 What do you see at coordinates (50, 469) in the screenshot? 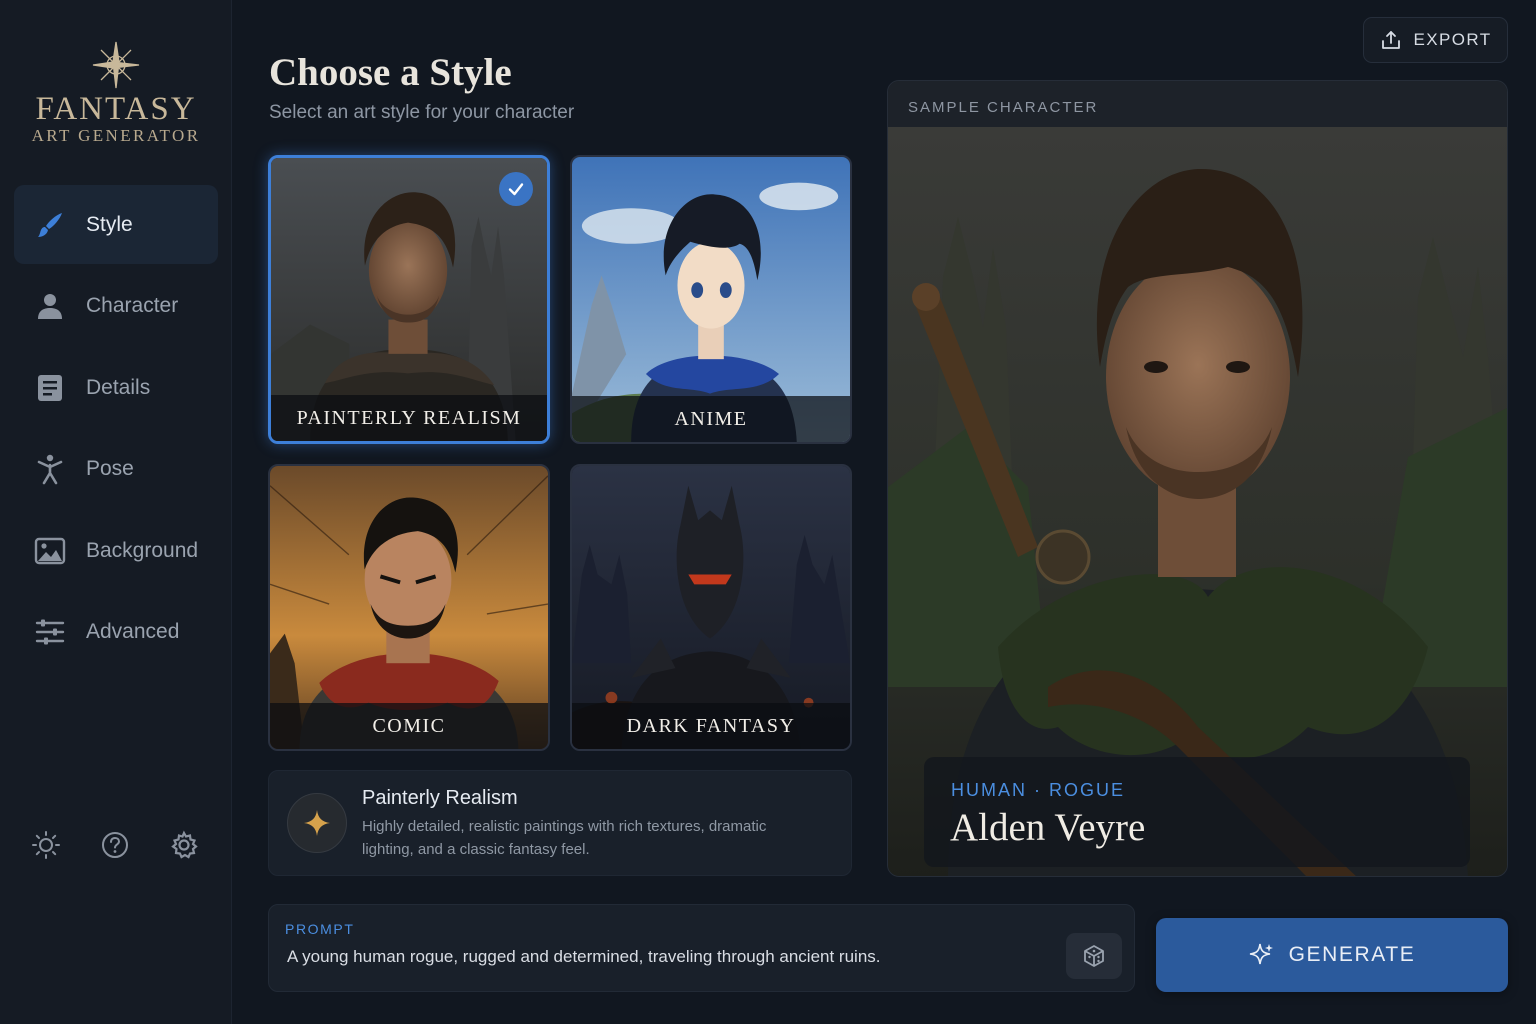
I see `pose-figure-icon` at bounding box center [50, 469].